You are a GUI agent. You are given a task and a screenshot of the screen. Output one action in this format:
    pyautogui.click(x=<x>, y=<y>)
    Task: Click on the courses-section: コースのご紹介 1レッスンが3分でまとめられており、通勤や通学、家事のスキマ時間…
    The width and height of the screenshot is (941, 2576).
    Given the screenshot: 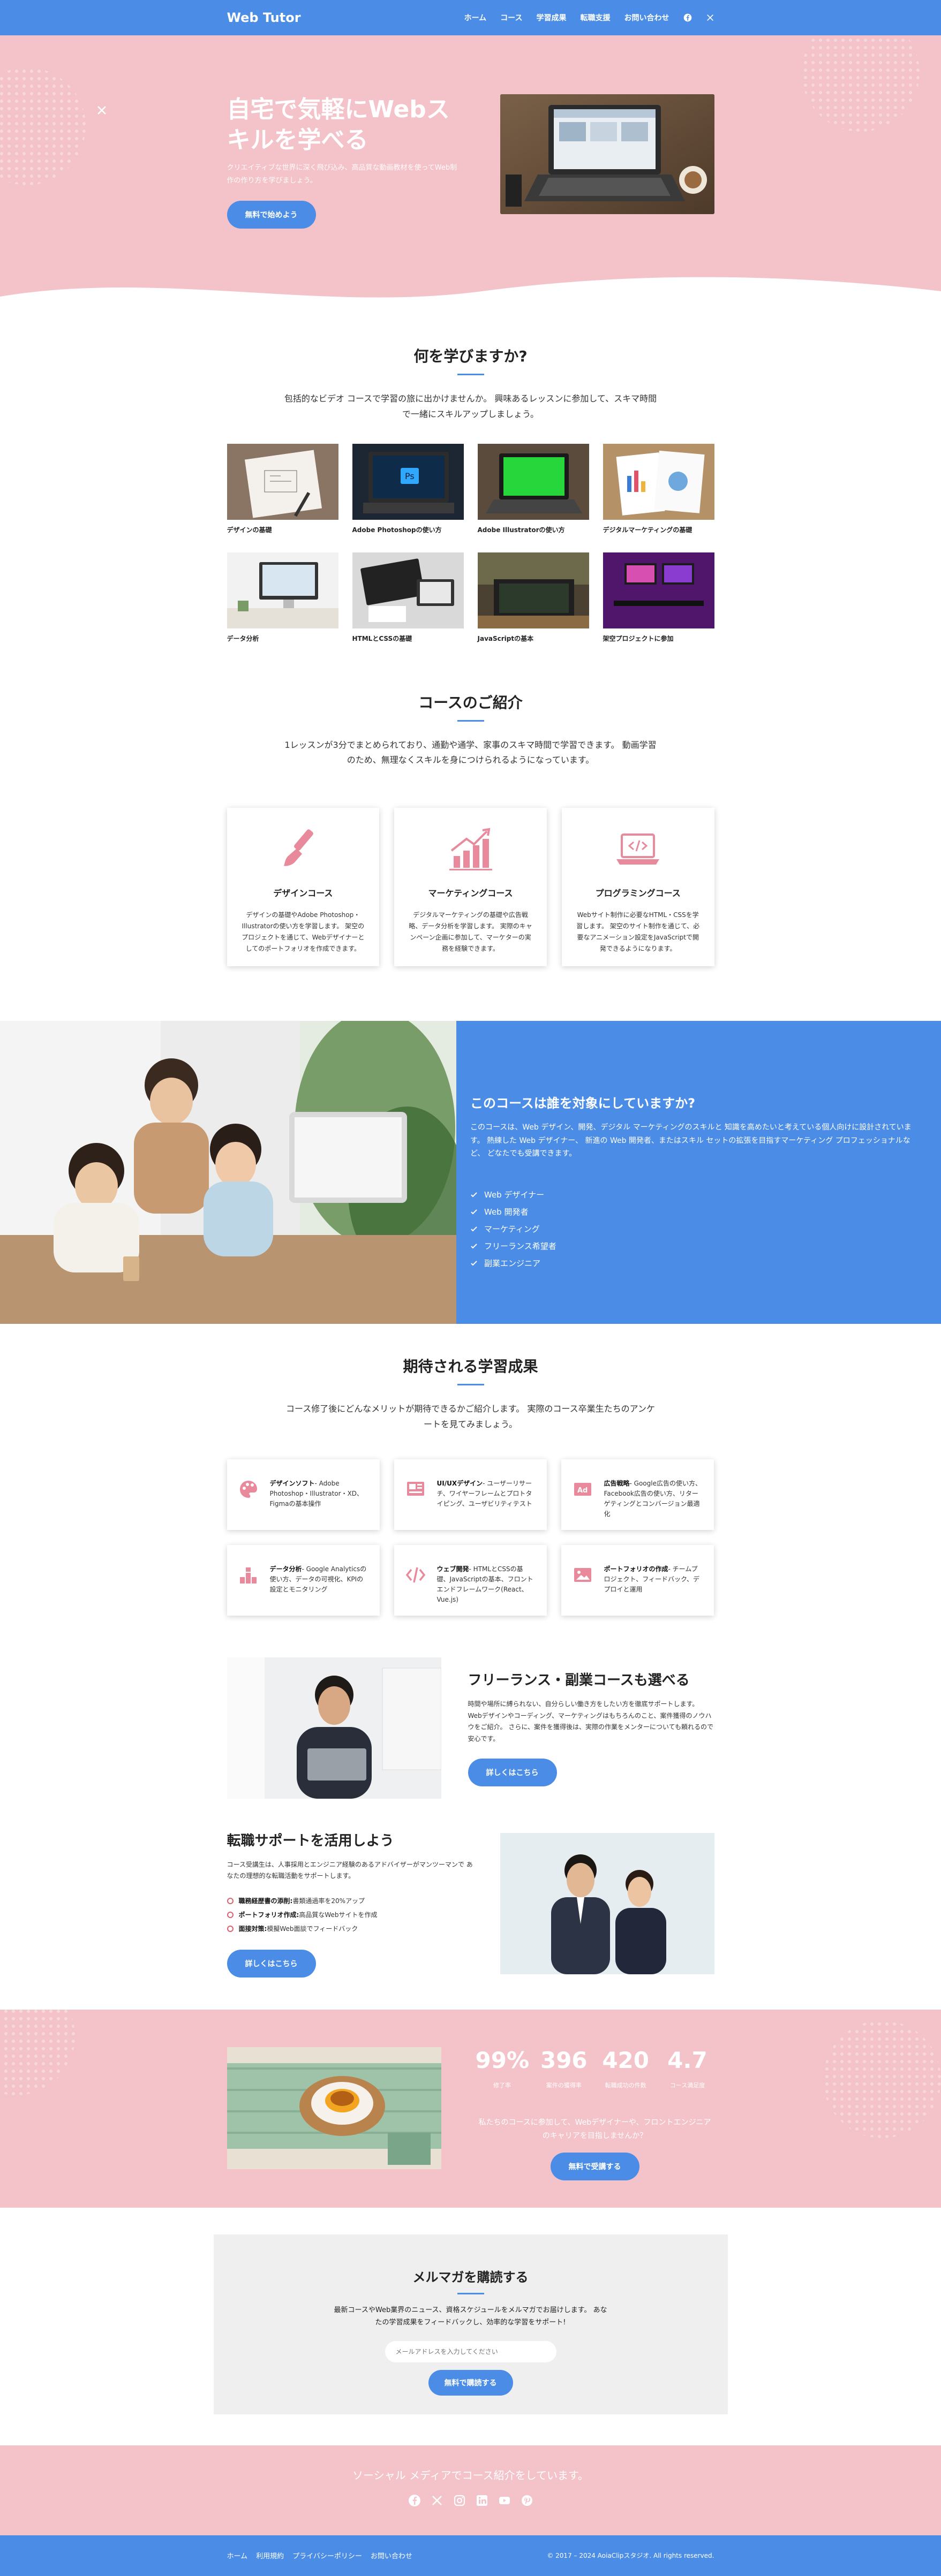 What is the action you would take?
    pyautogui.click(x=470, y=805)
    